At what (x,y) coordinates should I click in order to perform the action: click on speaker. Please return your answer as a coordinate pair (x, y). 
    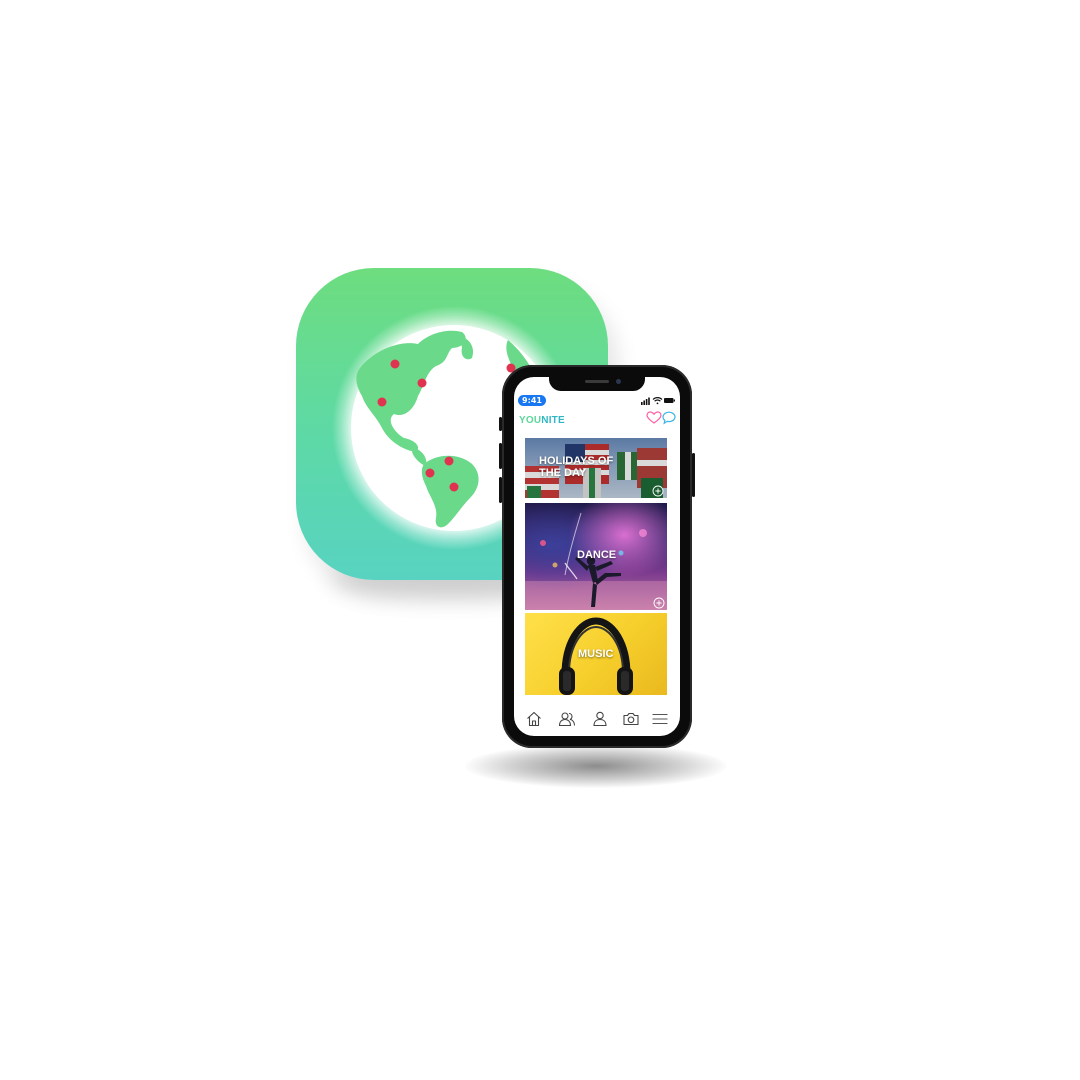
    Looking at the image, I should click on (597, 381).